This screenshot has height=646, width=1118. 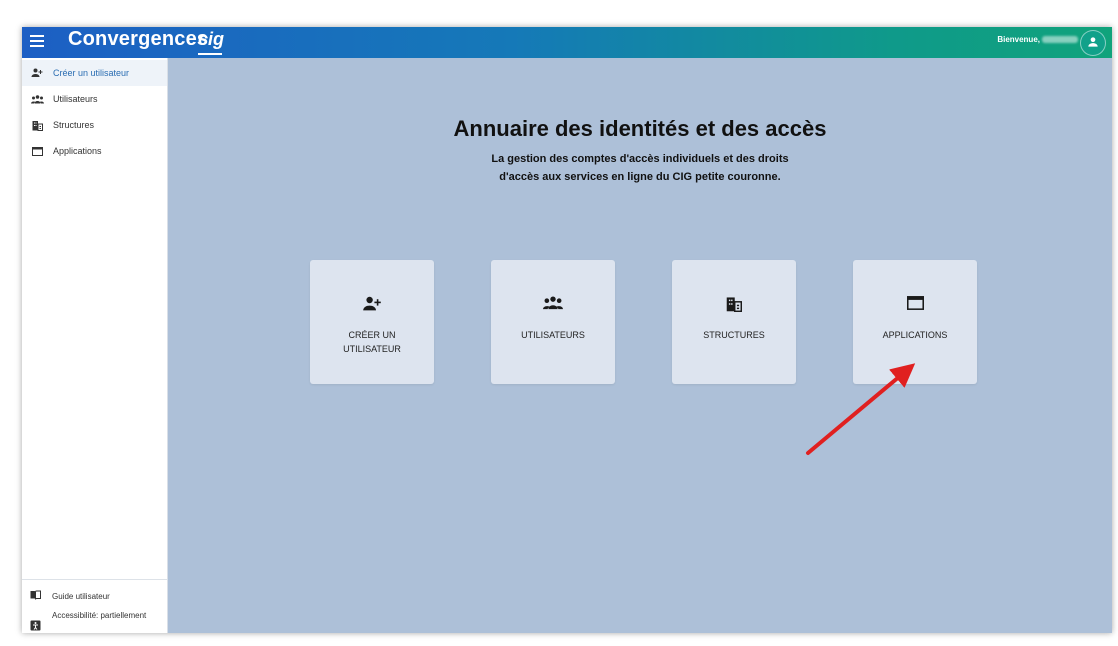 I want to click on sidebar-item-label: Créer un utilisateur, so click(x=91, y=73).